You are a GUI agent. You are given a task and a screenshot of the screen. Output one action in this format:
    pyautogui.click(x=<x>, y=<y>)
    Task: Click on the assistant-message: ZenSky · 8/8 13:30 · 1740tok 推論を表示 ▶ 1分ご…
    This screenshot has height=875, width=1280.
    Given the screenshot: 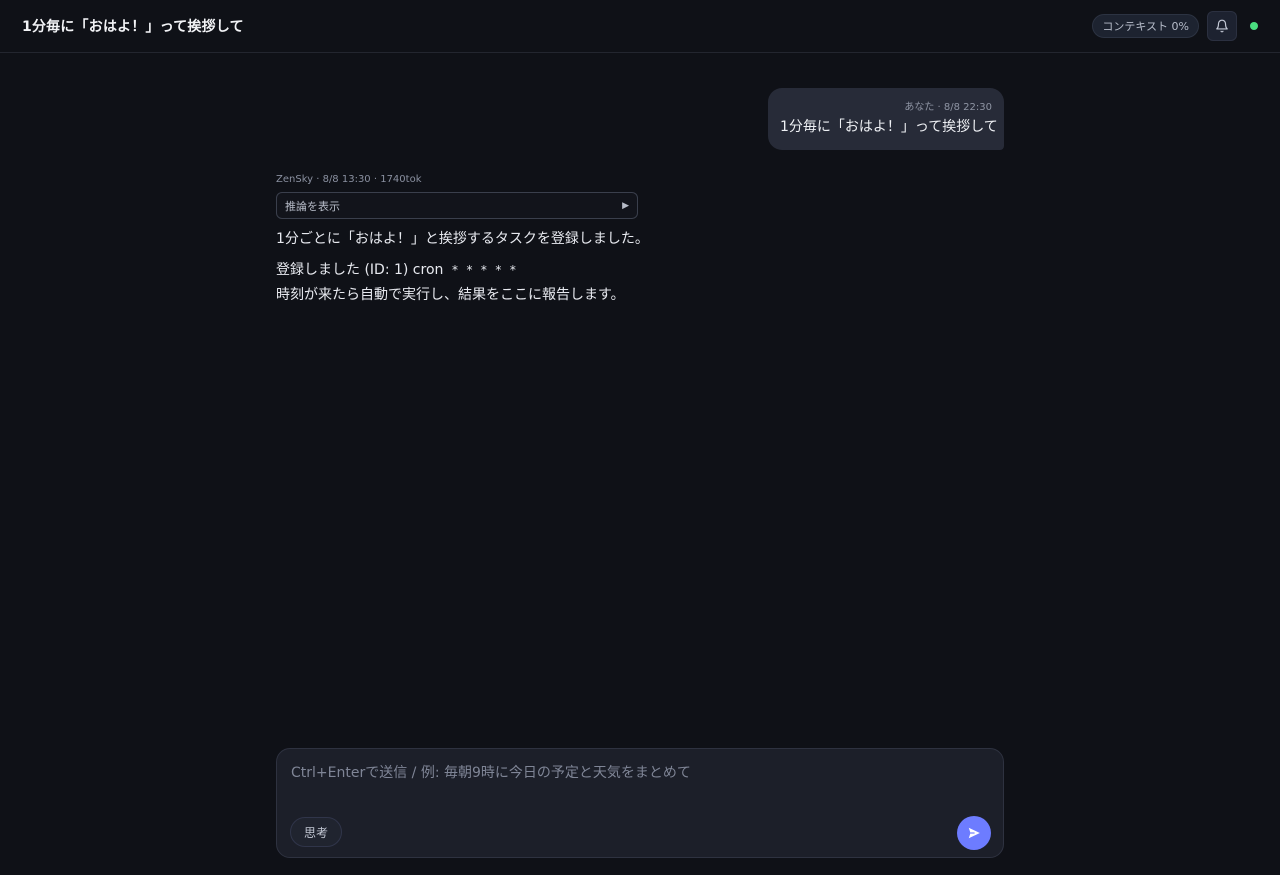 What is the action you would take?
    pyautogui.click(x=462, y=239)
    